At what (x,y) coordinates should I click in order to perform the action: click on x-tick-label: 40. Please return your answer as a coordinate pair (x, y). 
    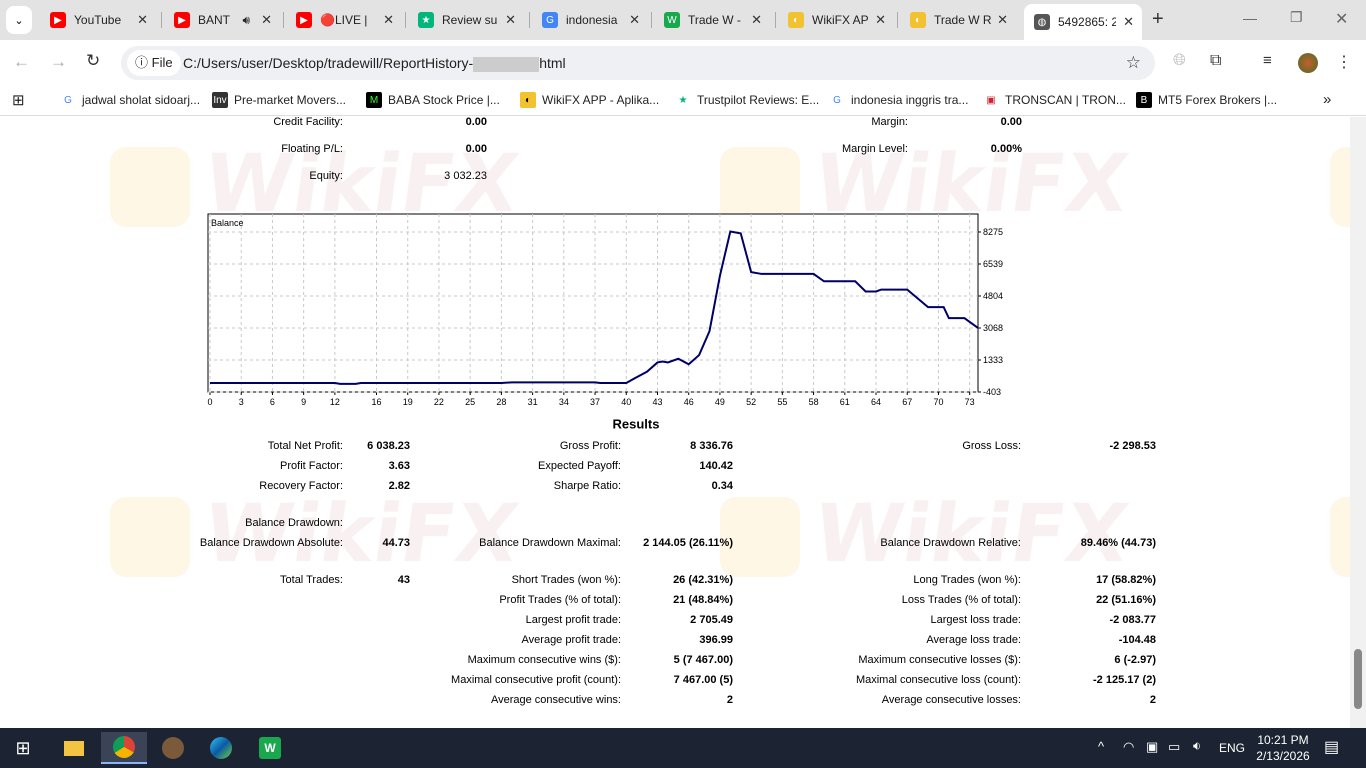
    Looking at the image, I should click on (626, 402).